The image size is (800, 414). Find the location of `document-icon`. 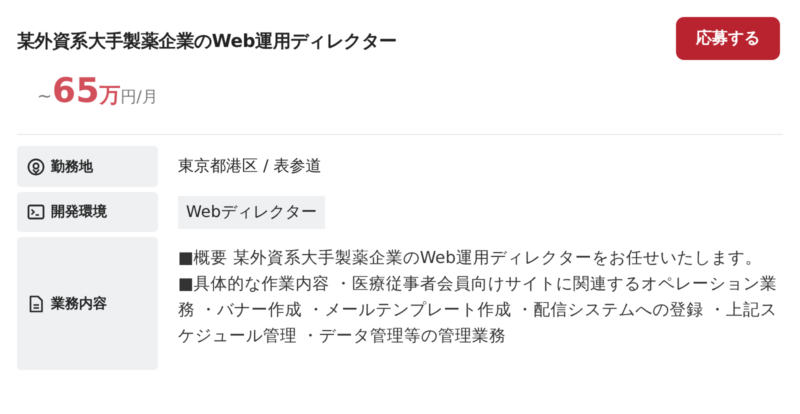

document-icon is located at coordinates (36, 303).